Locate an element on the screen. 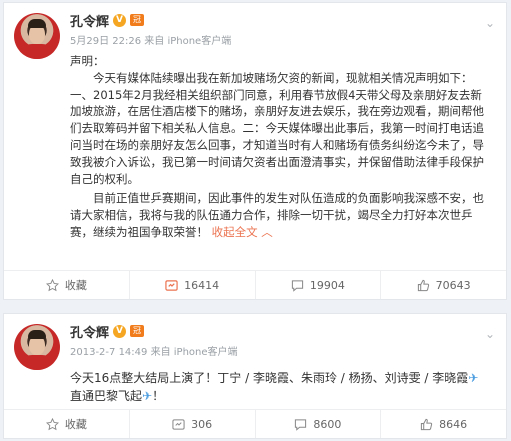 The width and height of the screenshot is (511, 441). like-count: 70643 is located at coordinates (453, 285).